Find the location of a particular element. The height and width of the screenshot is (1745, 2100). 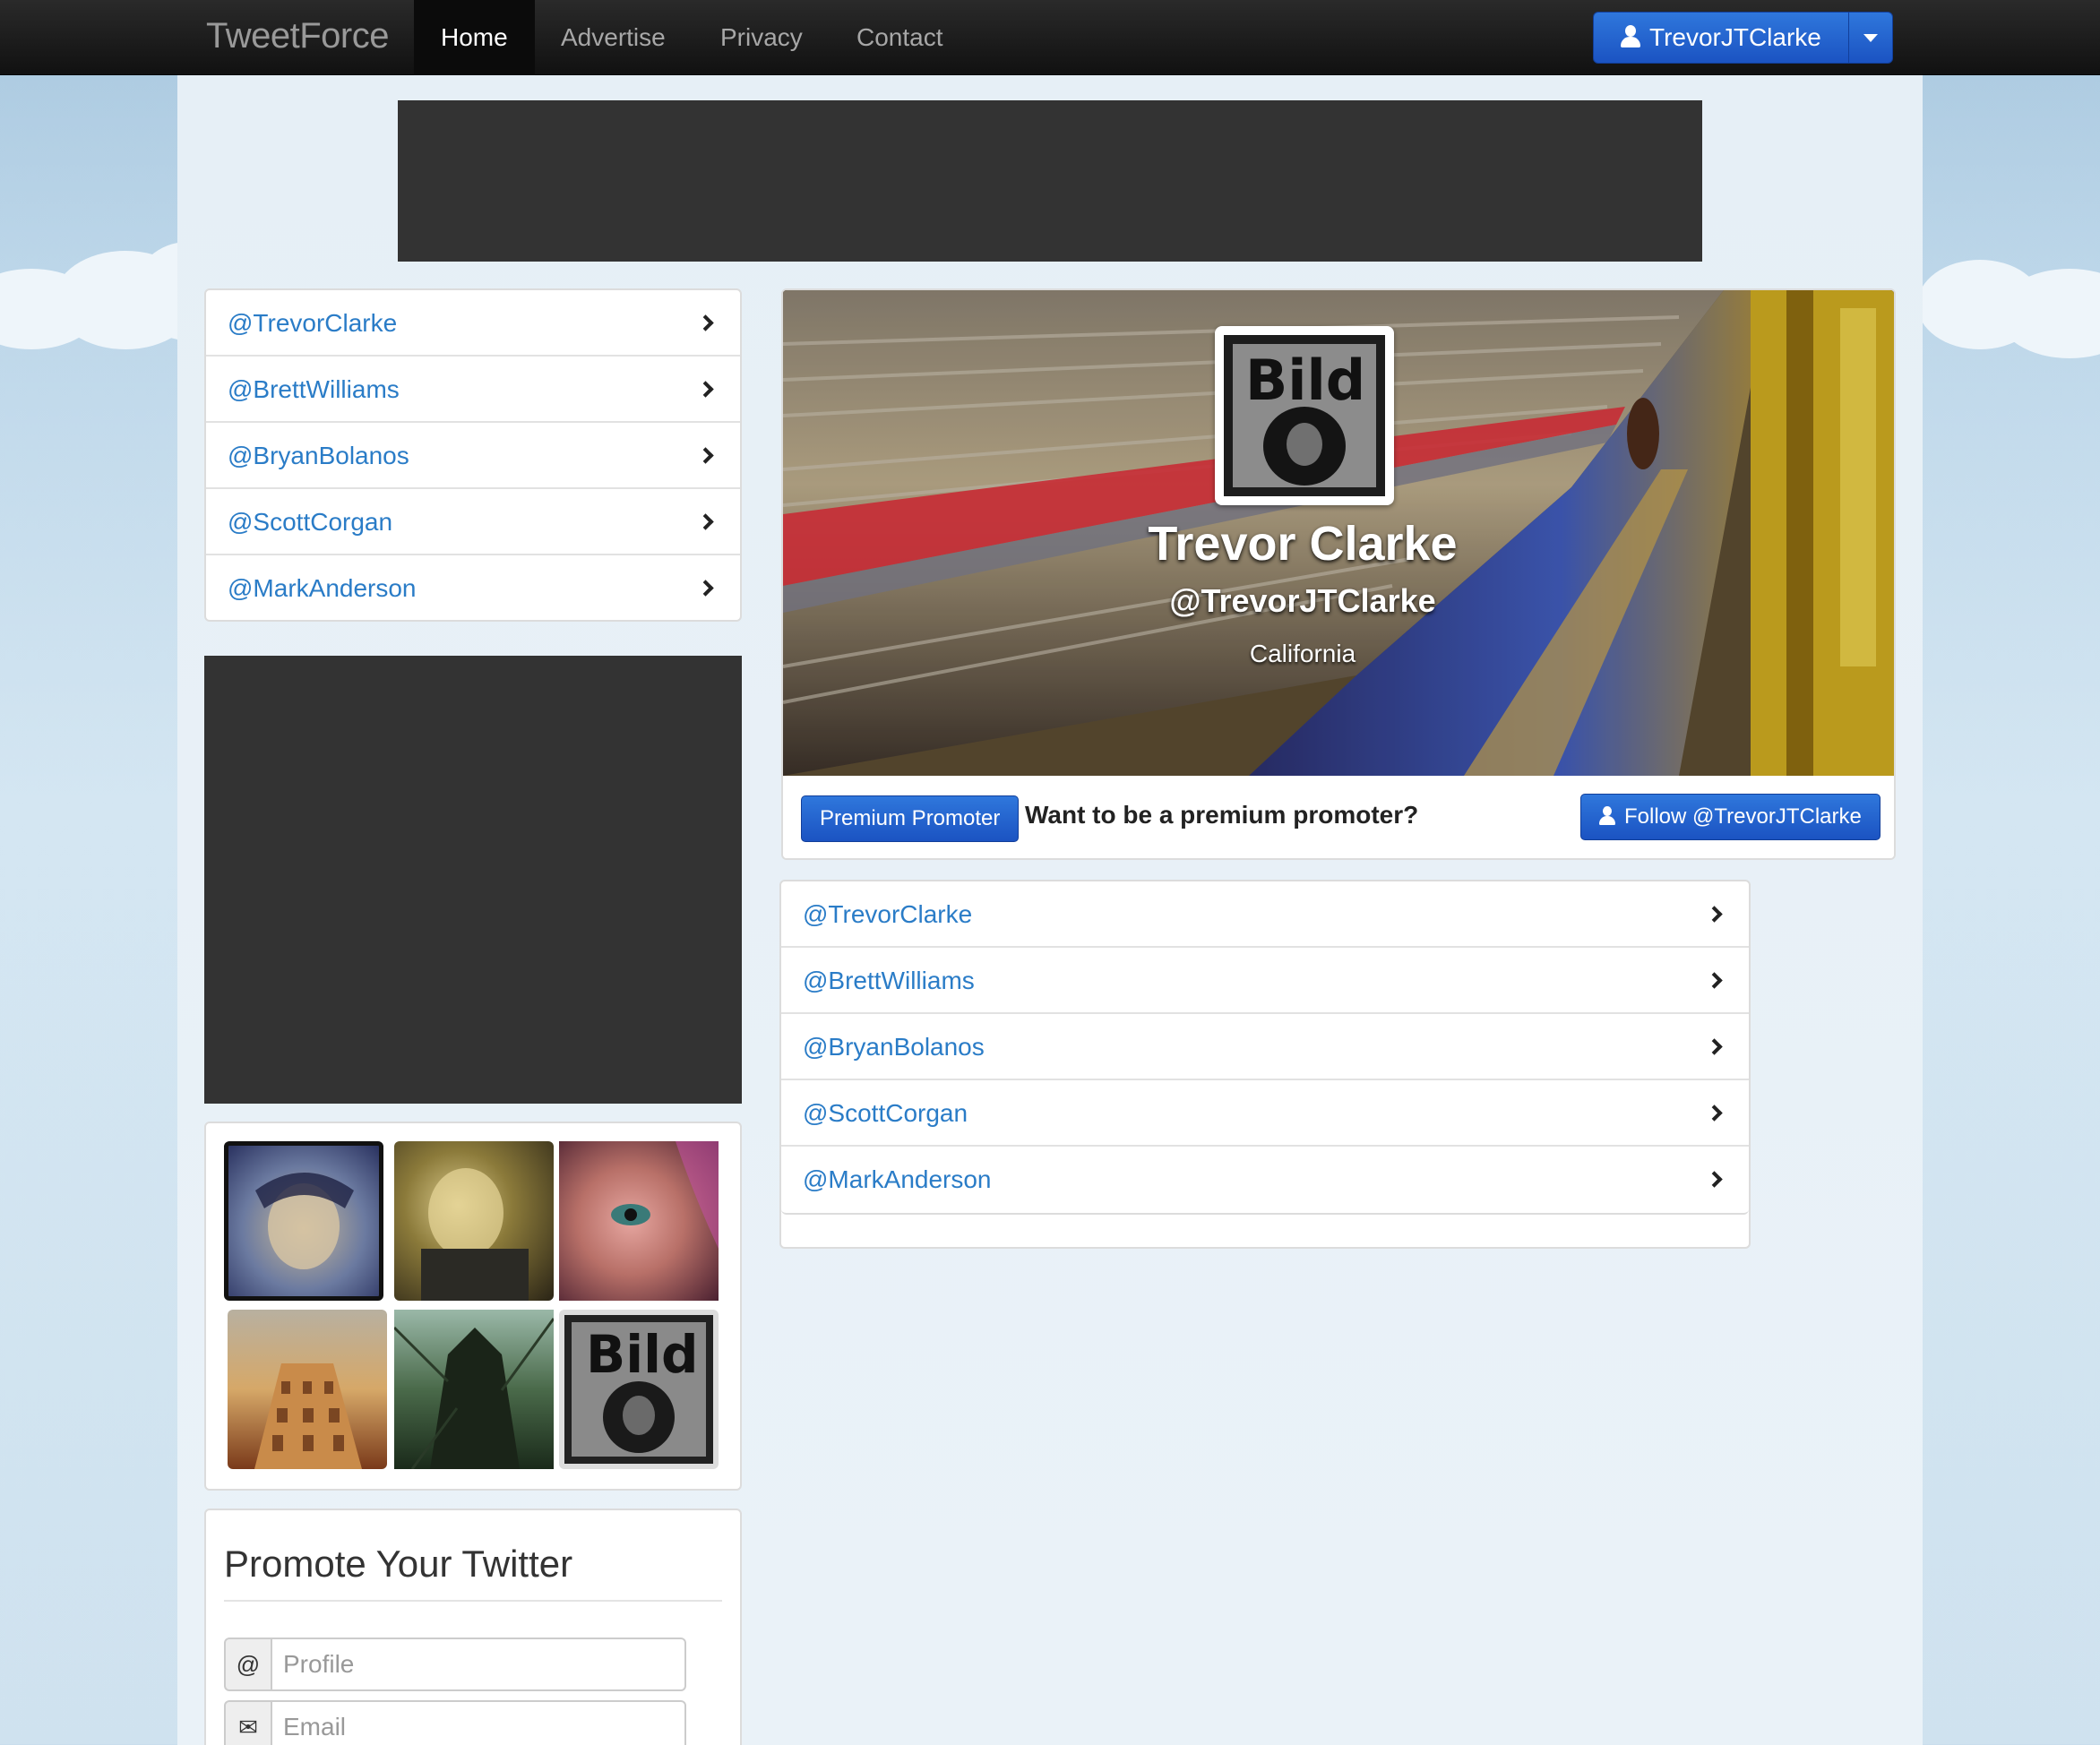

profile-location: California is located at coordinates (1302, 653).